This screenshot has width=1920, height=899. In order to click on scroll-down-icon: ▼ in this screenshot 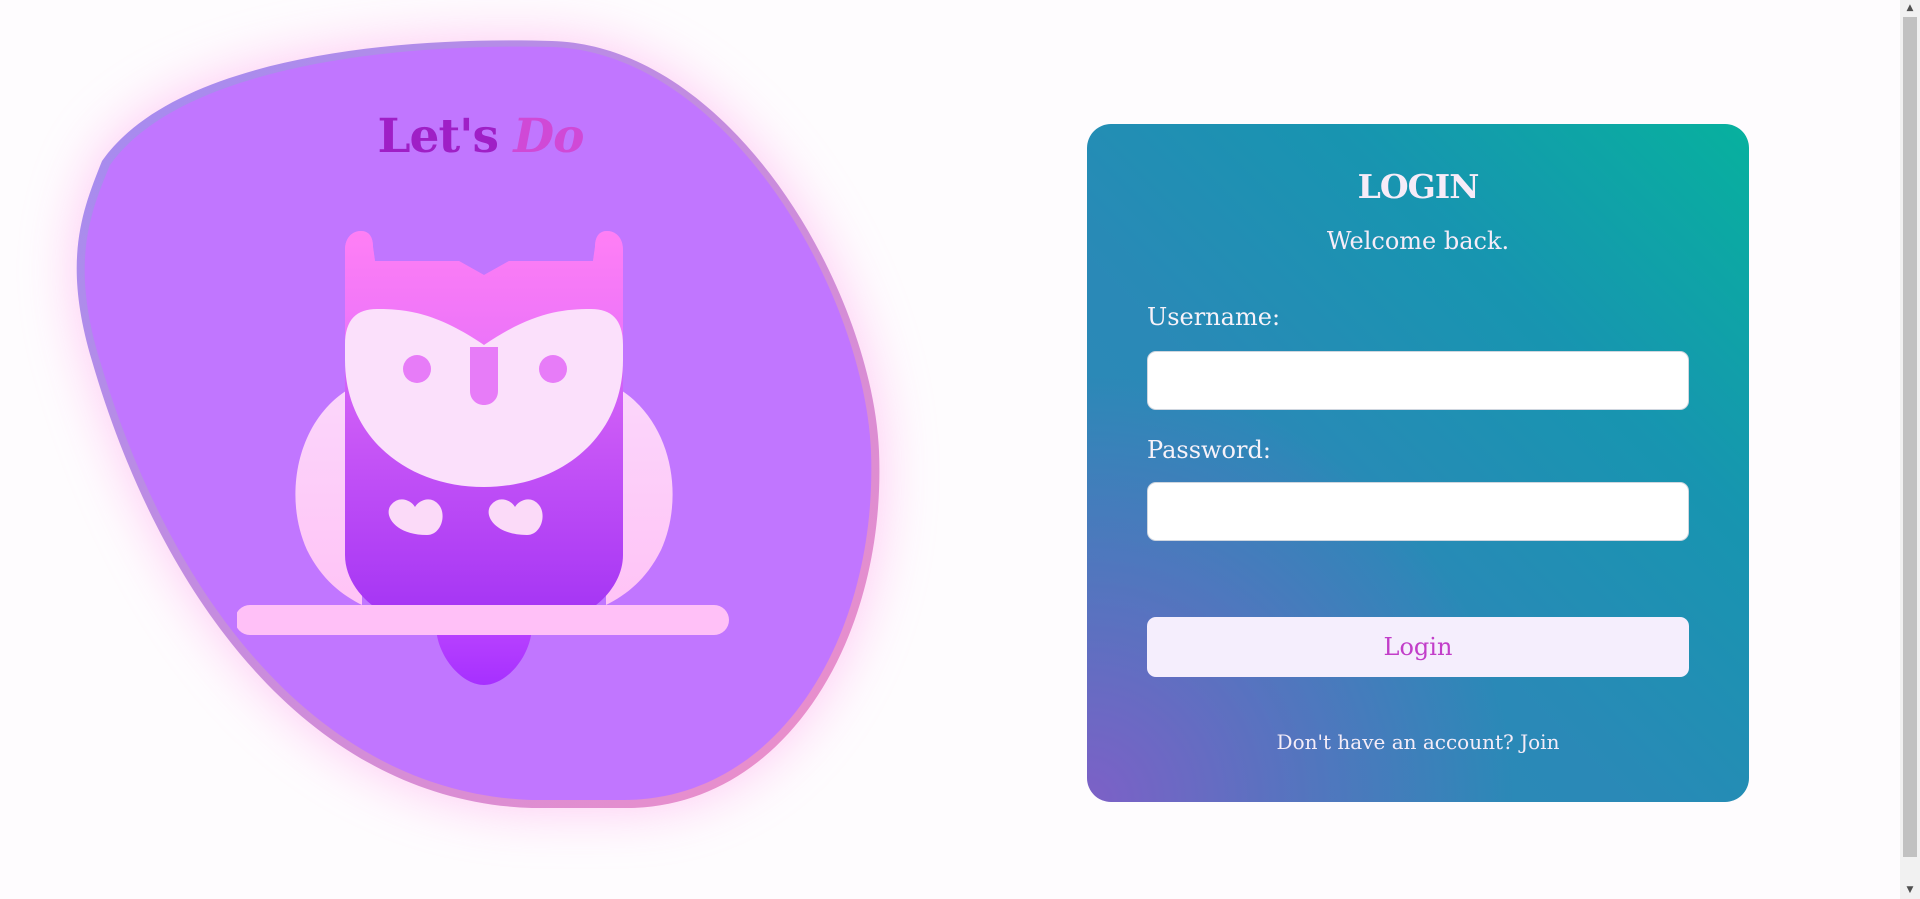, I will do `click(1910, 890)`.